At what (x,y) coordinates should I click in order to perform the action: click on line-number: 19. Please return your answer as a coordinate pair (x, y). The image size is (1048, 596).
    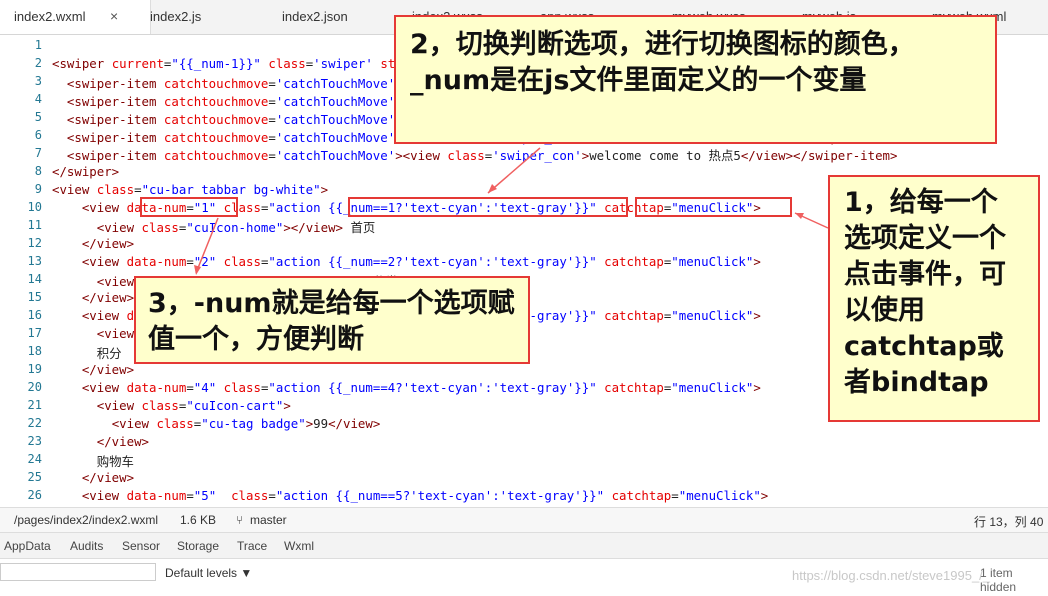
    Looking at the image, I should click on (34, 369).